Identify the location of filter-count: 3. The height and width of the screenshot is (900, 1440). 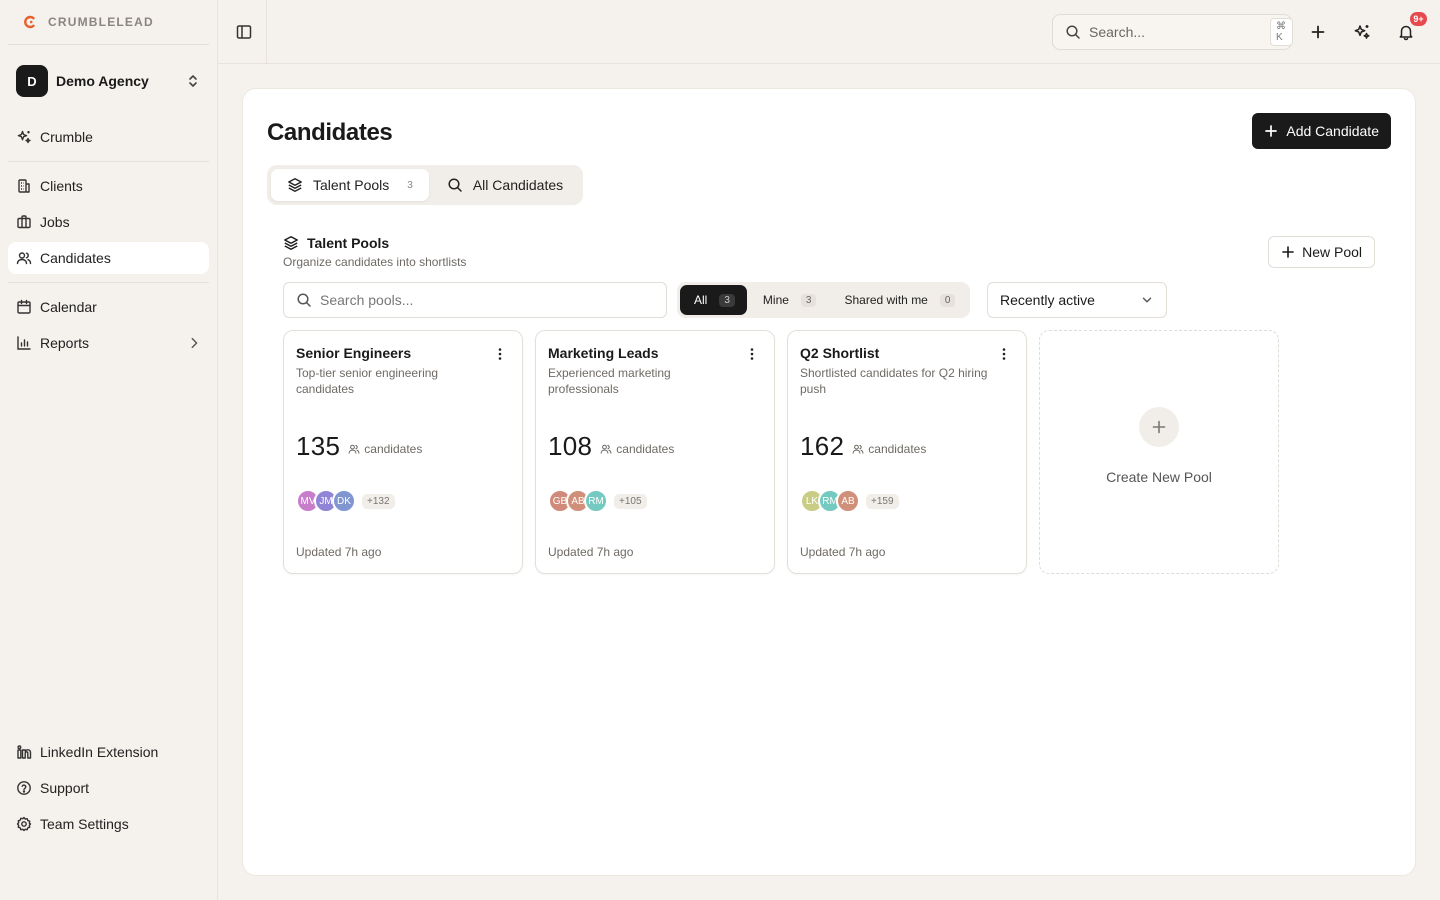
(808, 300).